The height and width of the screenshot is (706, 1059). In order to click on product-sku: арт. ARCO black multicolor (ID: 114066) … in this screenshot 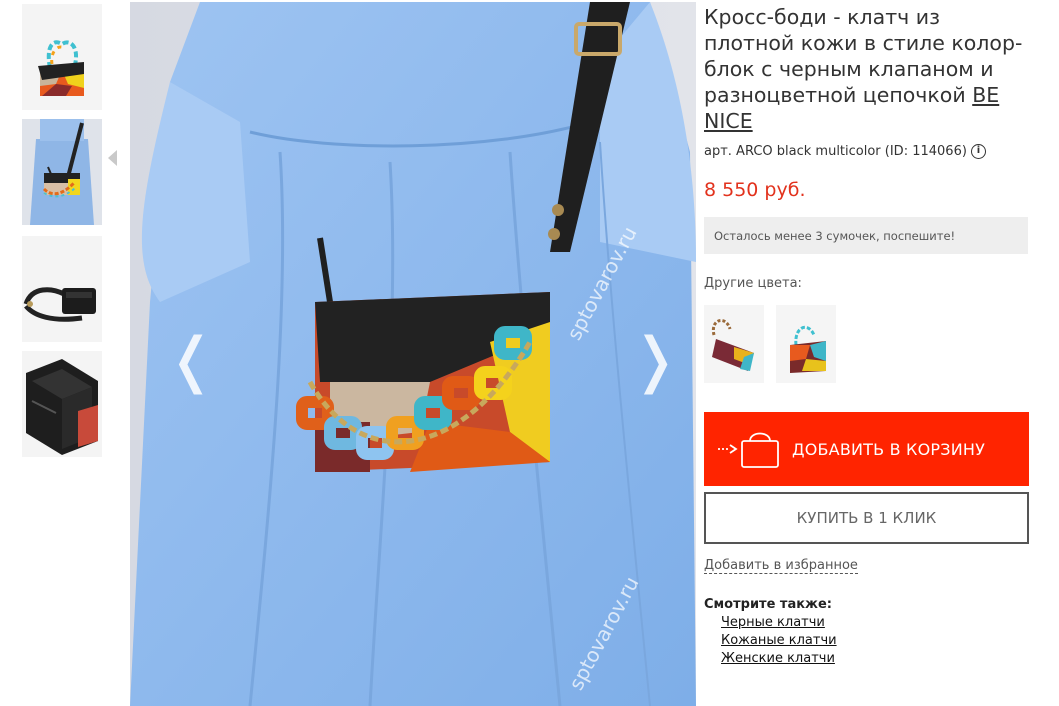, I will do `click(867, 151)`.